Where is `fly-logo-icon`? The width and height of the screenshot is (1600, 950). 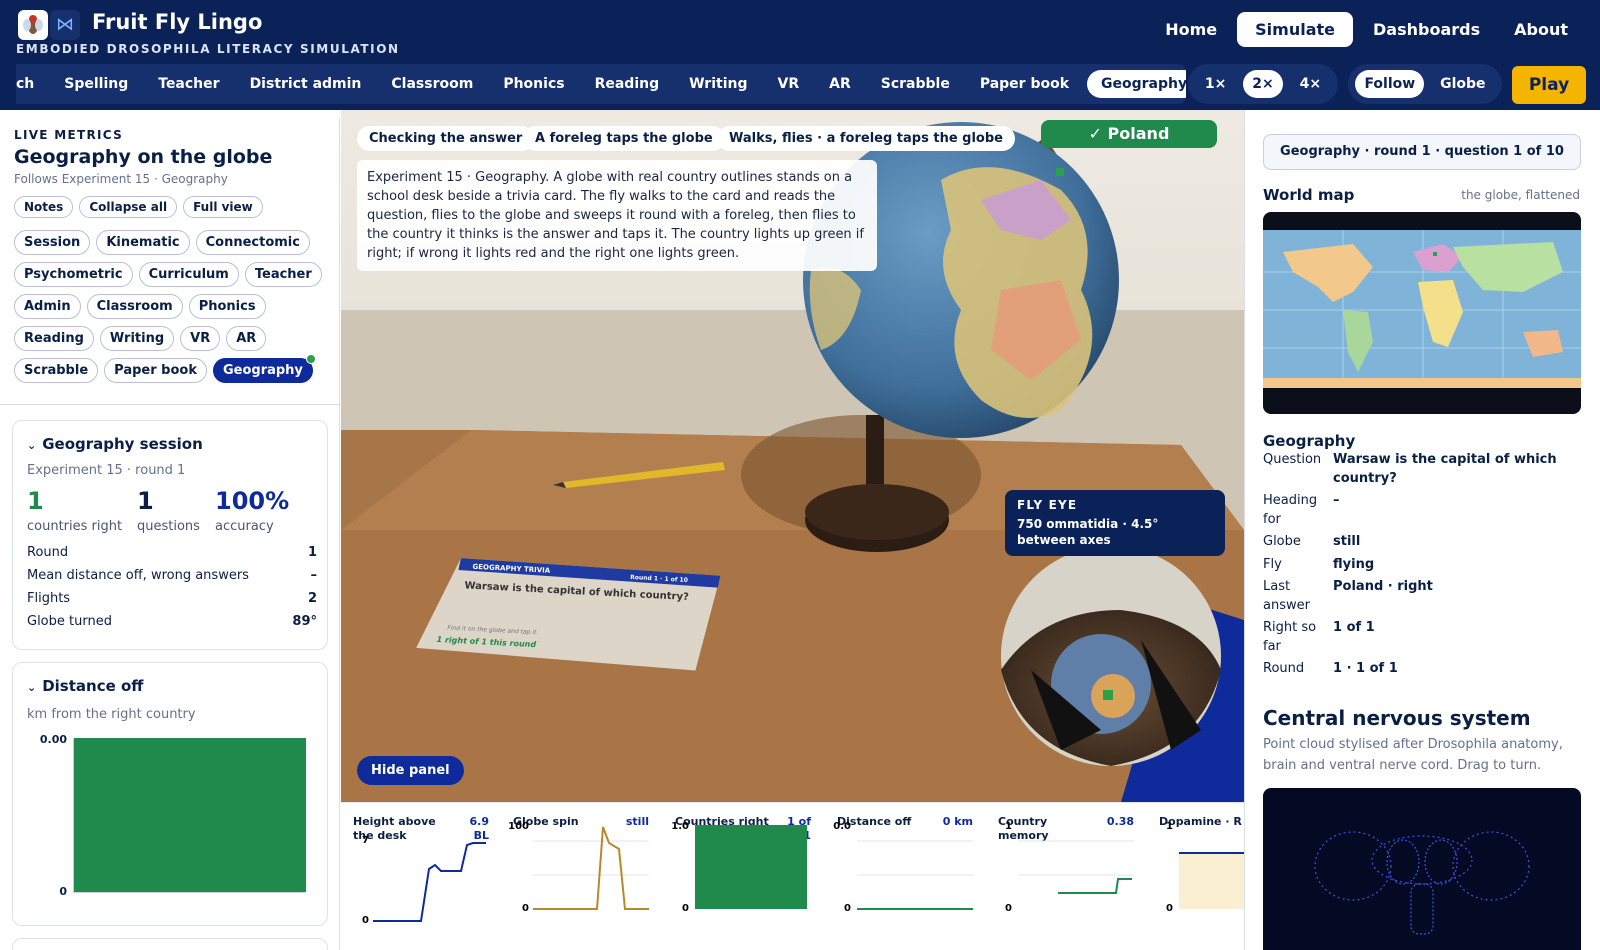 fly-logo-icon is located at coordinates (33, 25).